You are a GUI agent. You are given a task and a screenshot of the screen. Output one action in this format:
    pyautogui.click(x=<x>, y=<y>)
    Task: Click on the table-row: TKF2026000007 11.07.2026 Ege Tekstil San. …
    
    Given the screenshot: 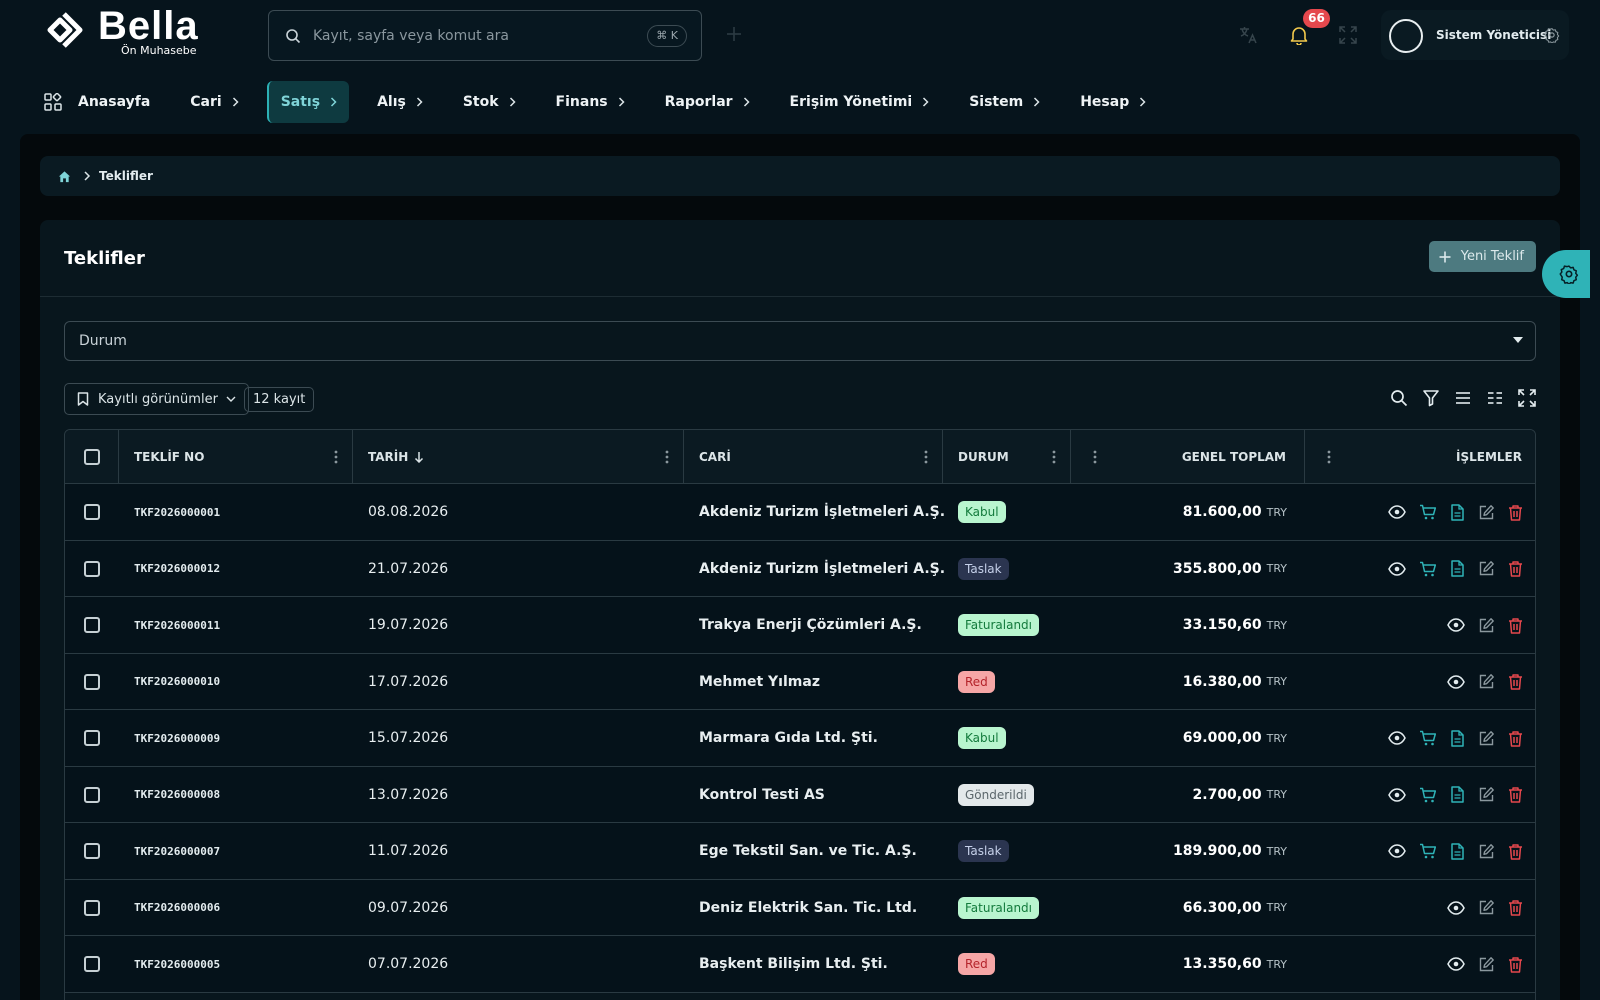 What is the action you would take?
    pyautogui.click(x=800, y=851)
    